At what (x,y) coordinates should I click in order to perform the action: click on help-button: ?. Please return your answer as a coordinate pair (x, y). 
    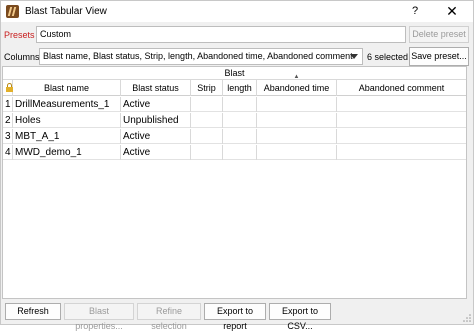
    Looking at the image, I should click on (415, 11).